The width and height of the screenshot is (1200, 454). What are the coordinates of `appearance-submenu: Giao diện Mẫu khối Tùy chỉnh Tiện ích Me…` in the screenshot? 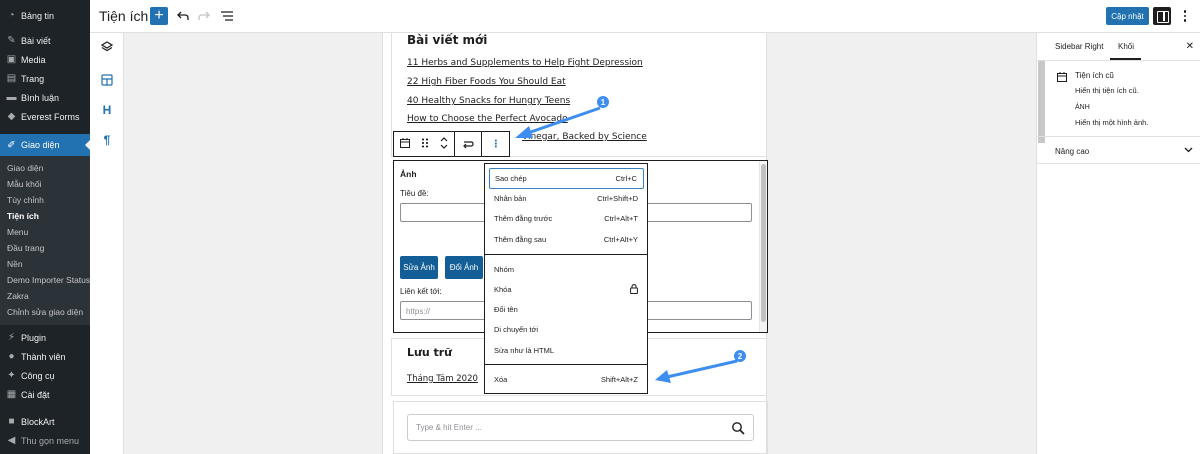 It's located at (45, 240).